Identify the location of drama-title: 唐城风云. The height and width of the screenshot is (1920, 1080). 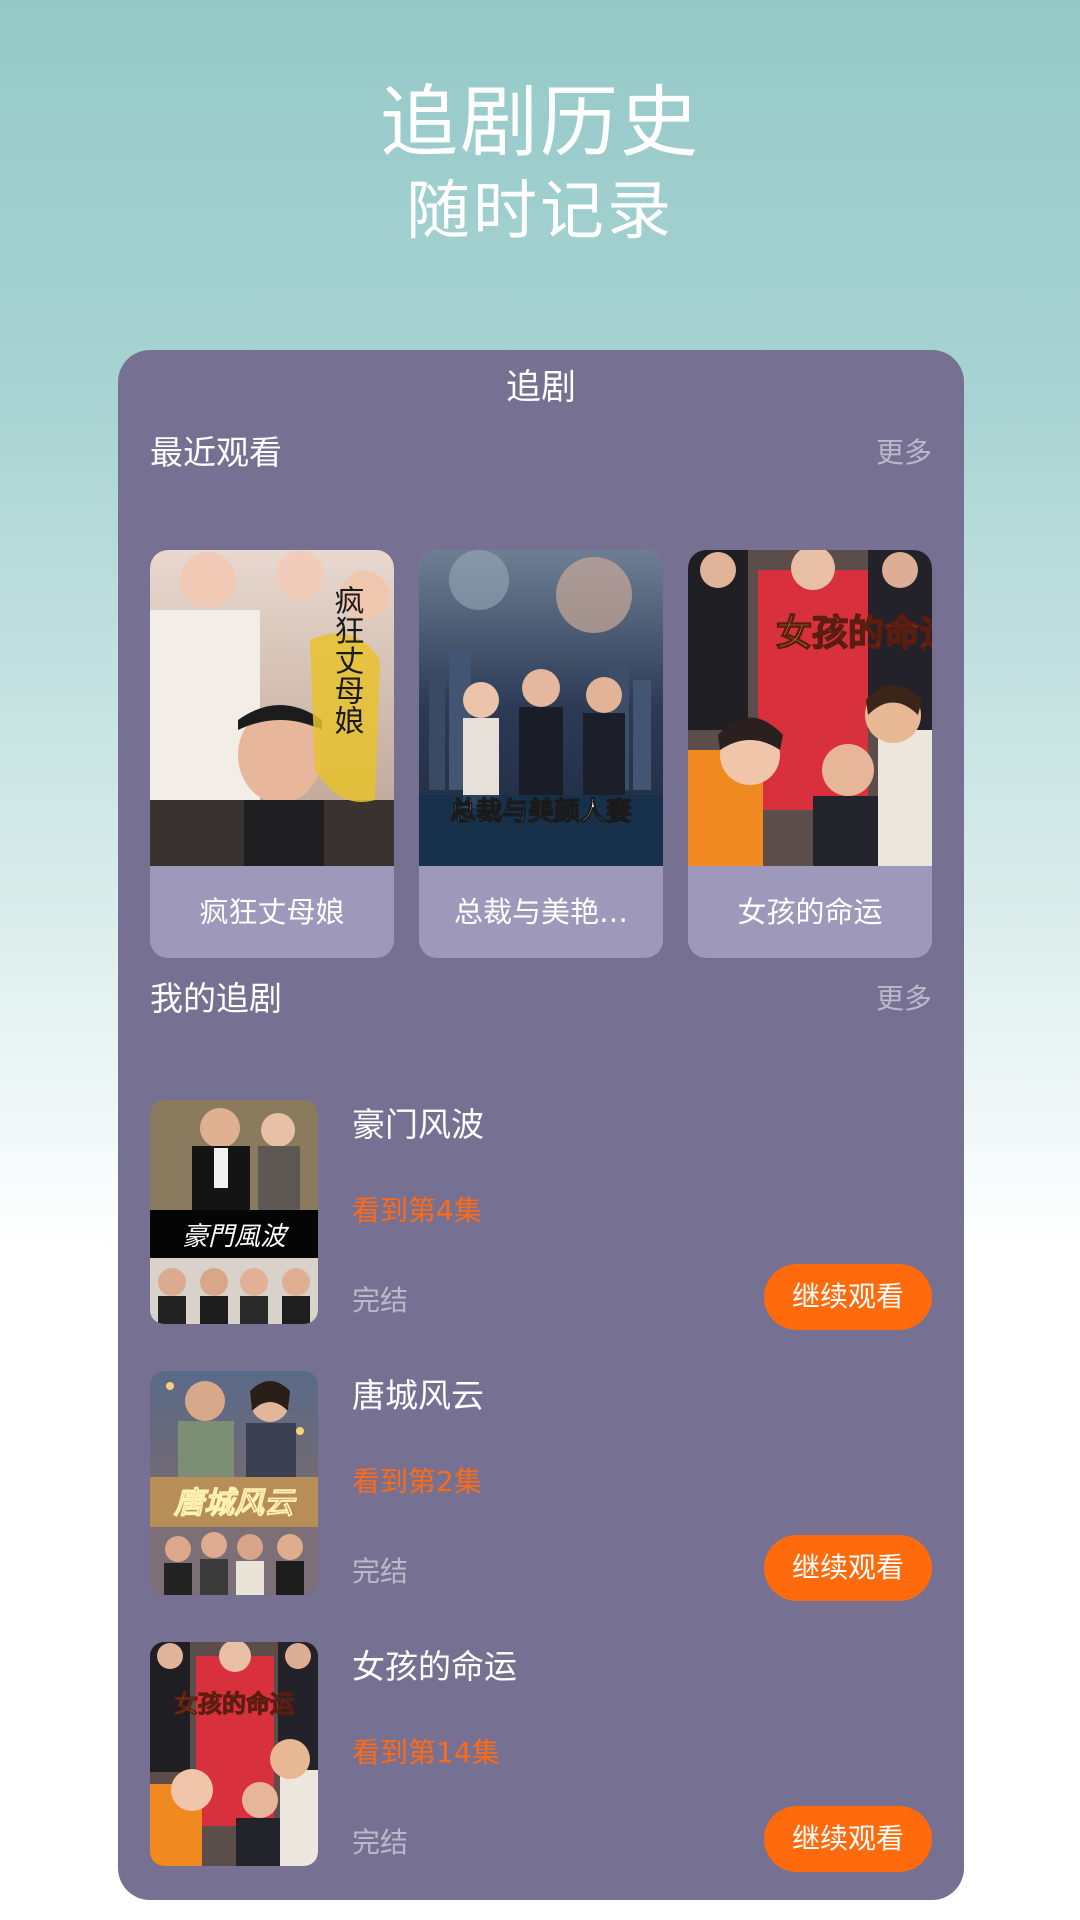
(418, 1395).